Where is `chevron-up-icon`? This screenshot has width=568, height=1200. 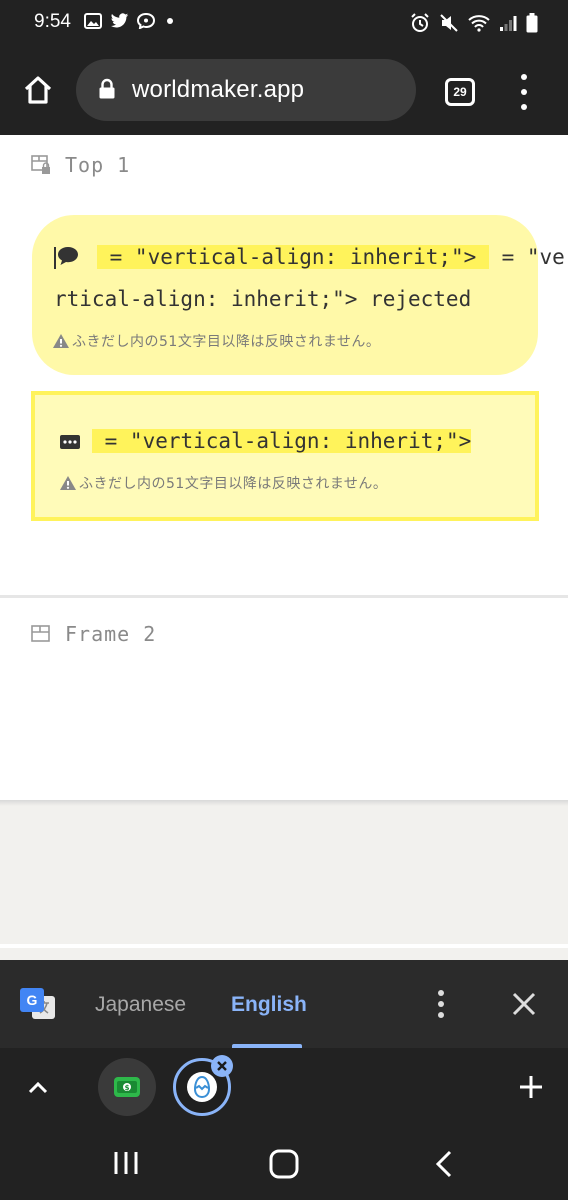
chevron-up-icon is located at coordinates (38, 1087).